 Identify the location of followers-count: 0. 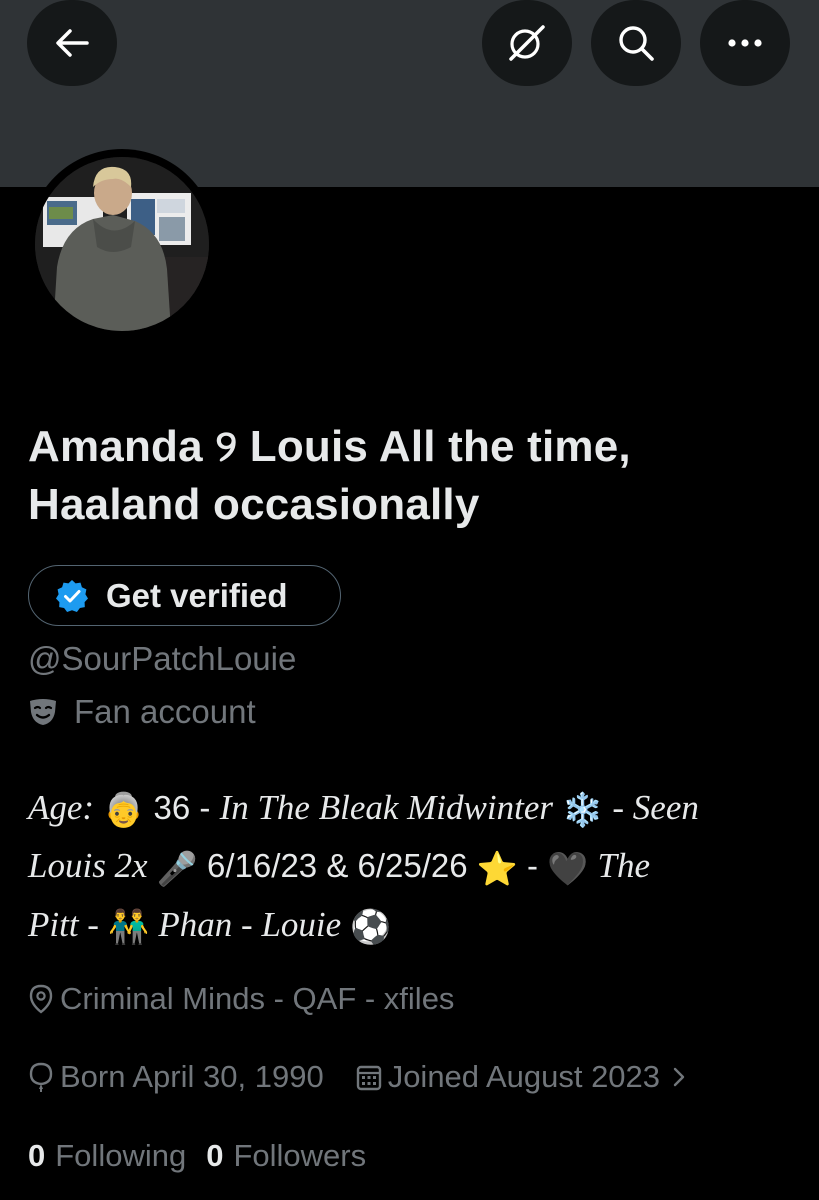
(215, 1155).